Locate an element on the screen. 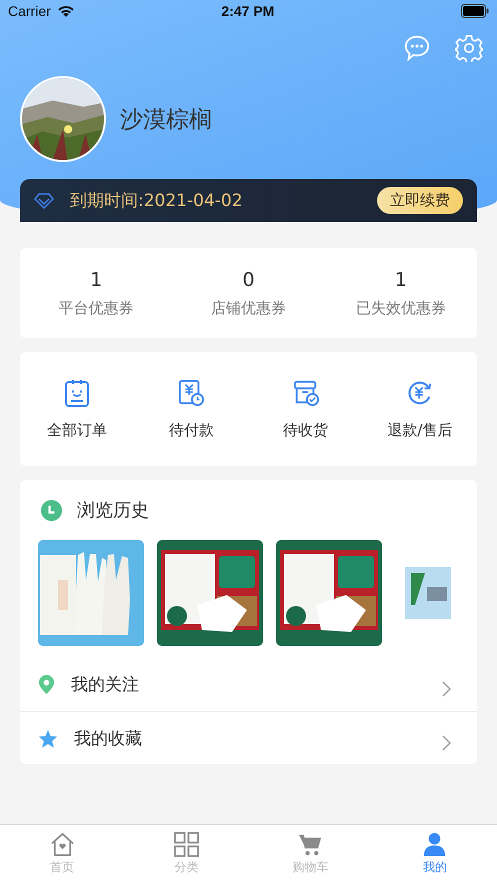 Image resolution: width=497 pixels, height=883 pixels. menu-label: 我的收藏 is located at coordinates (108, 739).